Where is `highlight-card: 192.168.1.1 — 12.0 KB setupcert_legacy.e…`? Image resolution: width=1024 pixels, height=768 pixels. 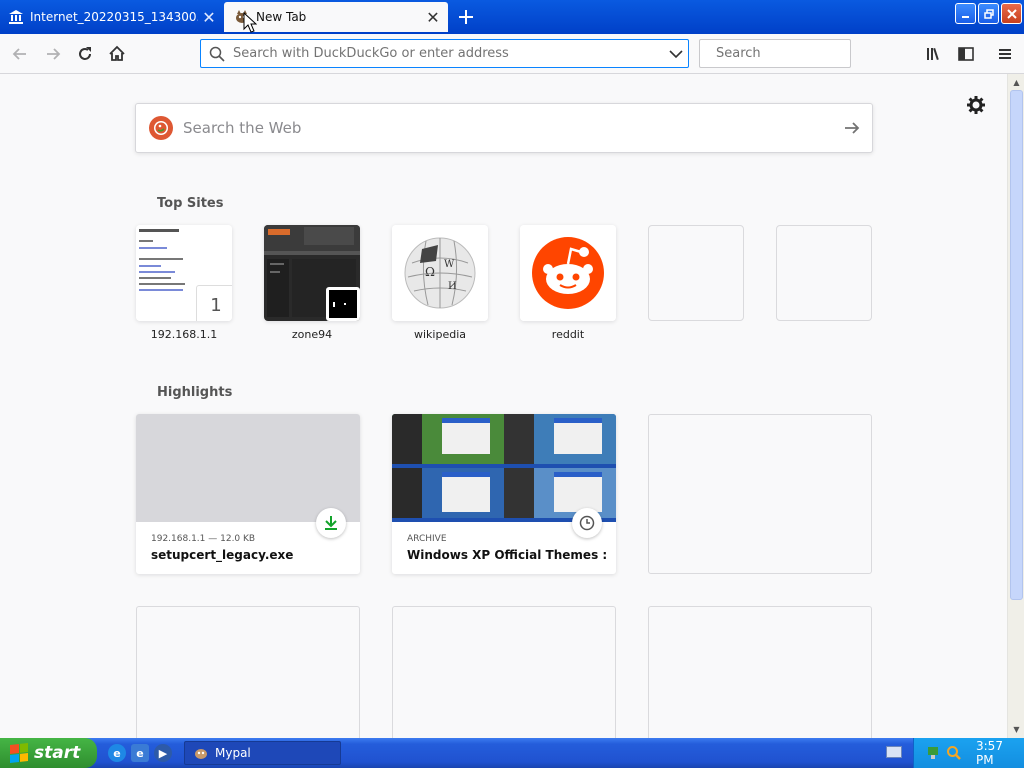 highlight-card: 192.168.1.1 — 12.0 KB setupcert_legacy.e… is located at coordinates (248, 494).